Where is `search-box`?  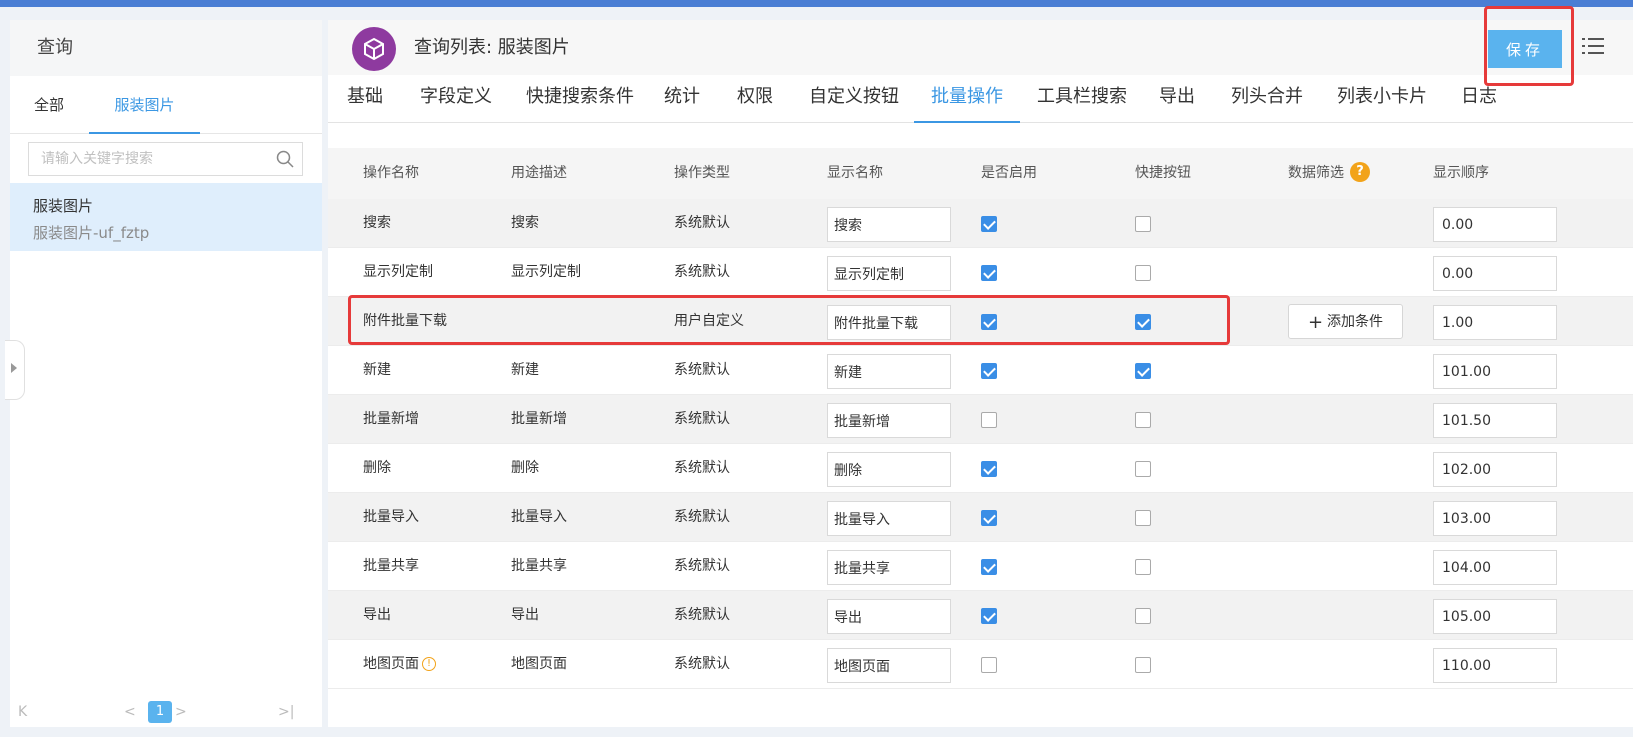 search-box is located at coordinates (165, 159).